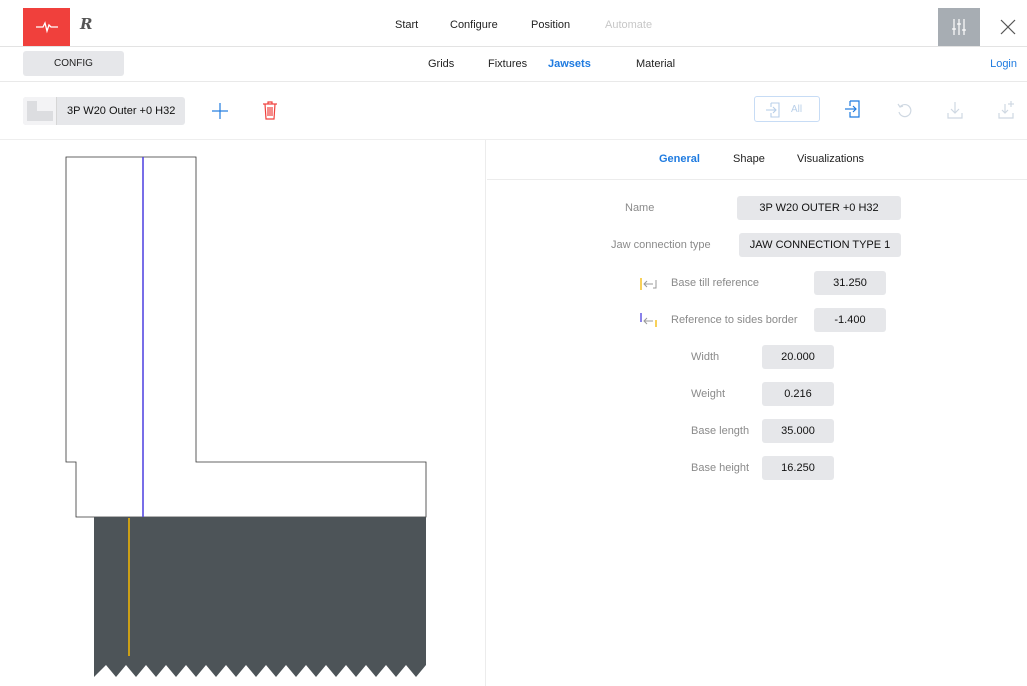 This screenshot has width=1027, height=686. I want to click on base-length-field: 35.000, so click(798, 431).